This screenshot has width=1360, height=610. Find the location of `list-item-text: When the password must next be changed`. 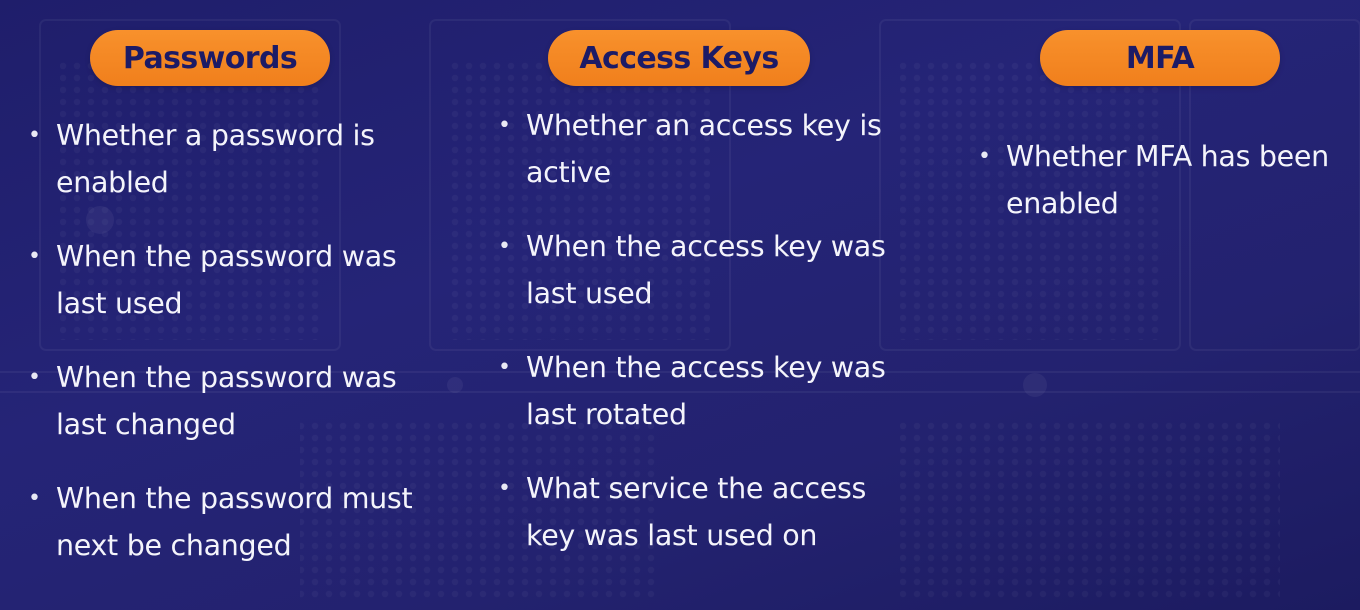

list-item-text: When the password must next be changed is located at coordinates (234, 522).